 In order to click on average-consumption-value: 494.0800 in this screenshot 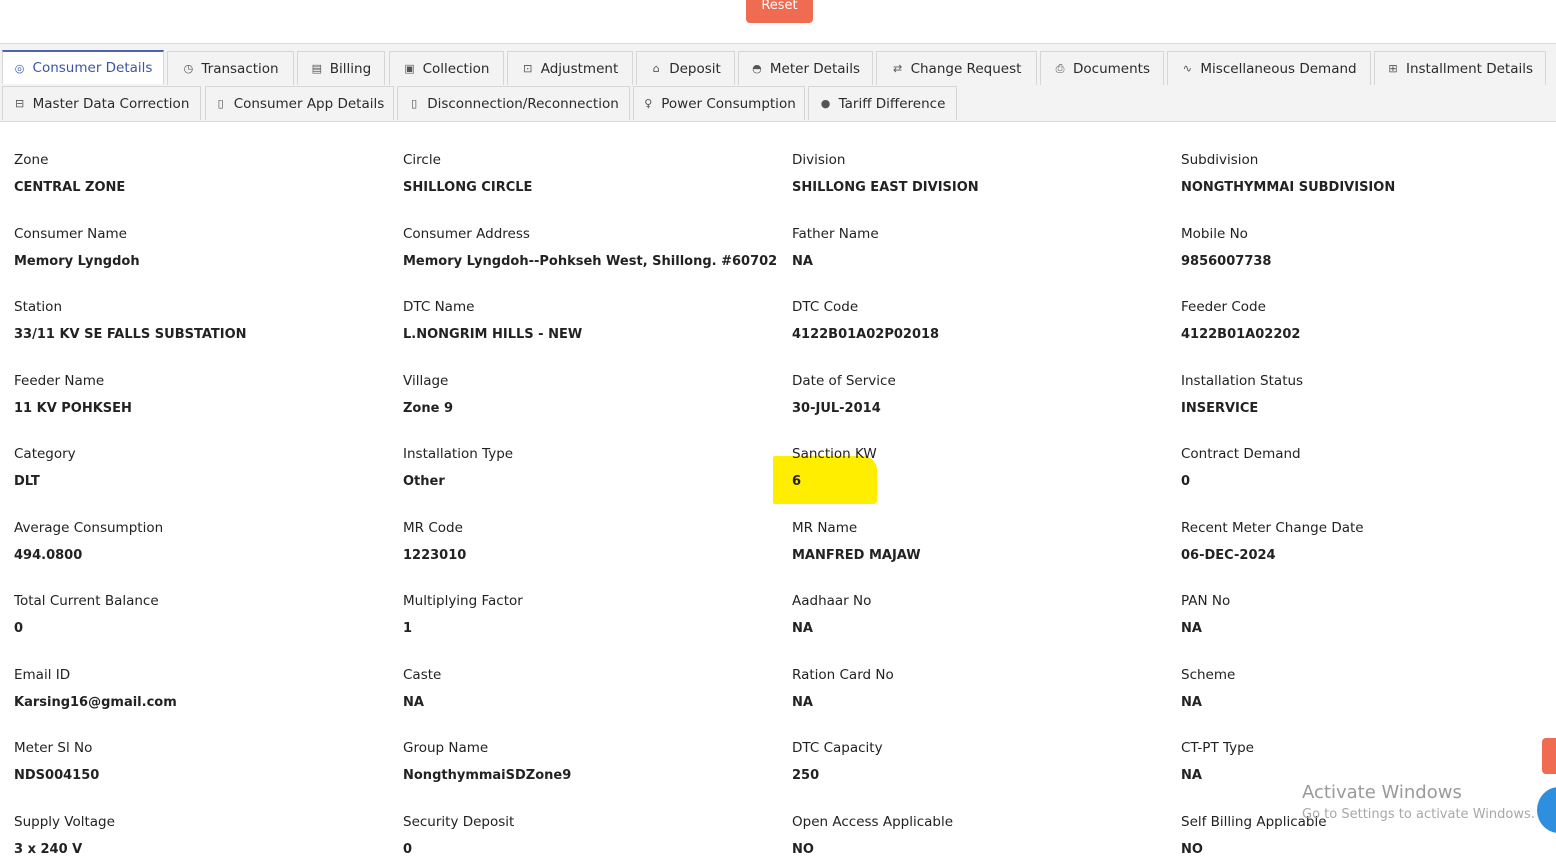, I will do `click(48, 555)`.